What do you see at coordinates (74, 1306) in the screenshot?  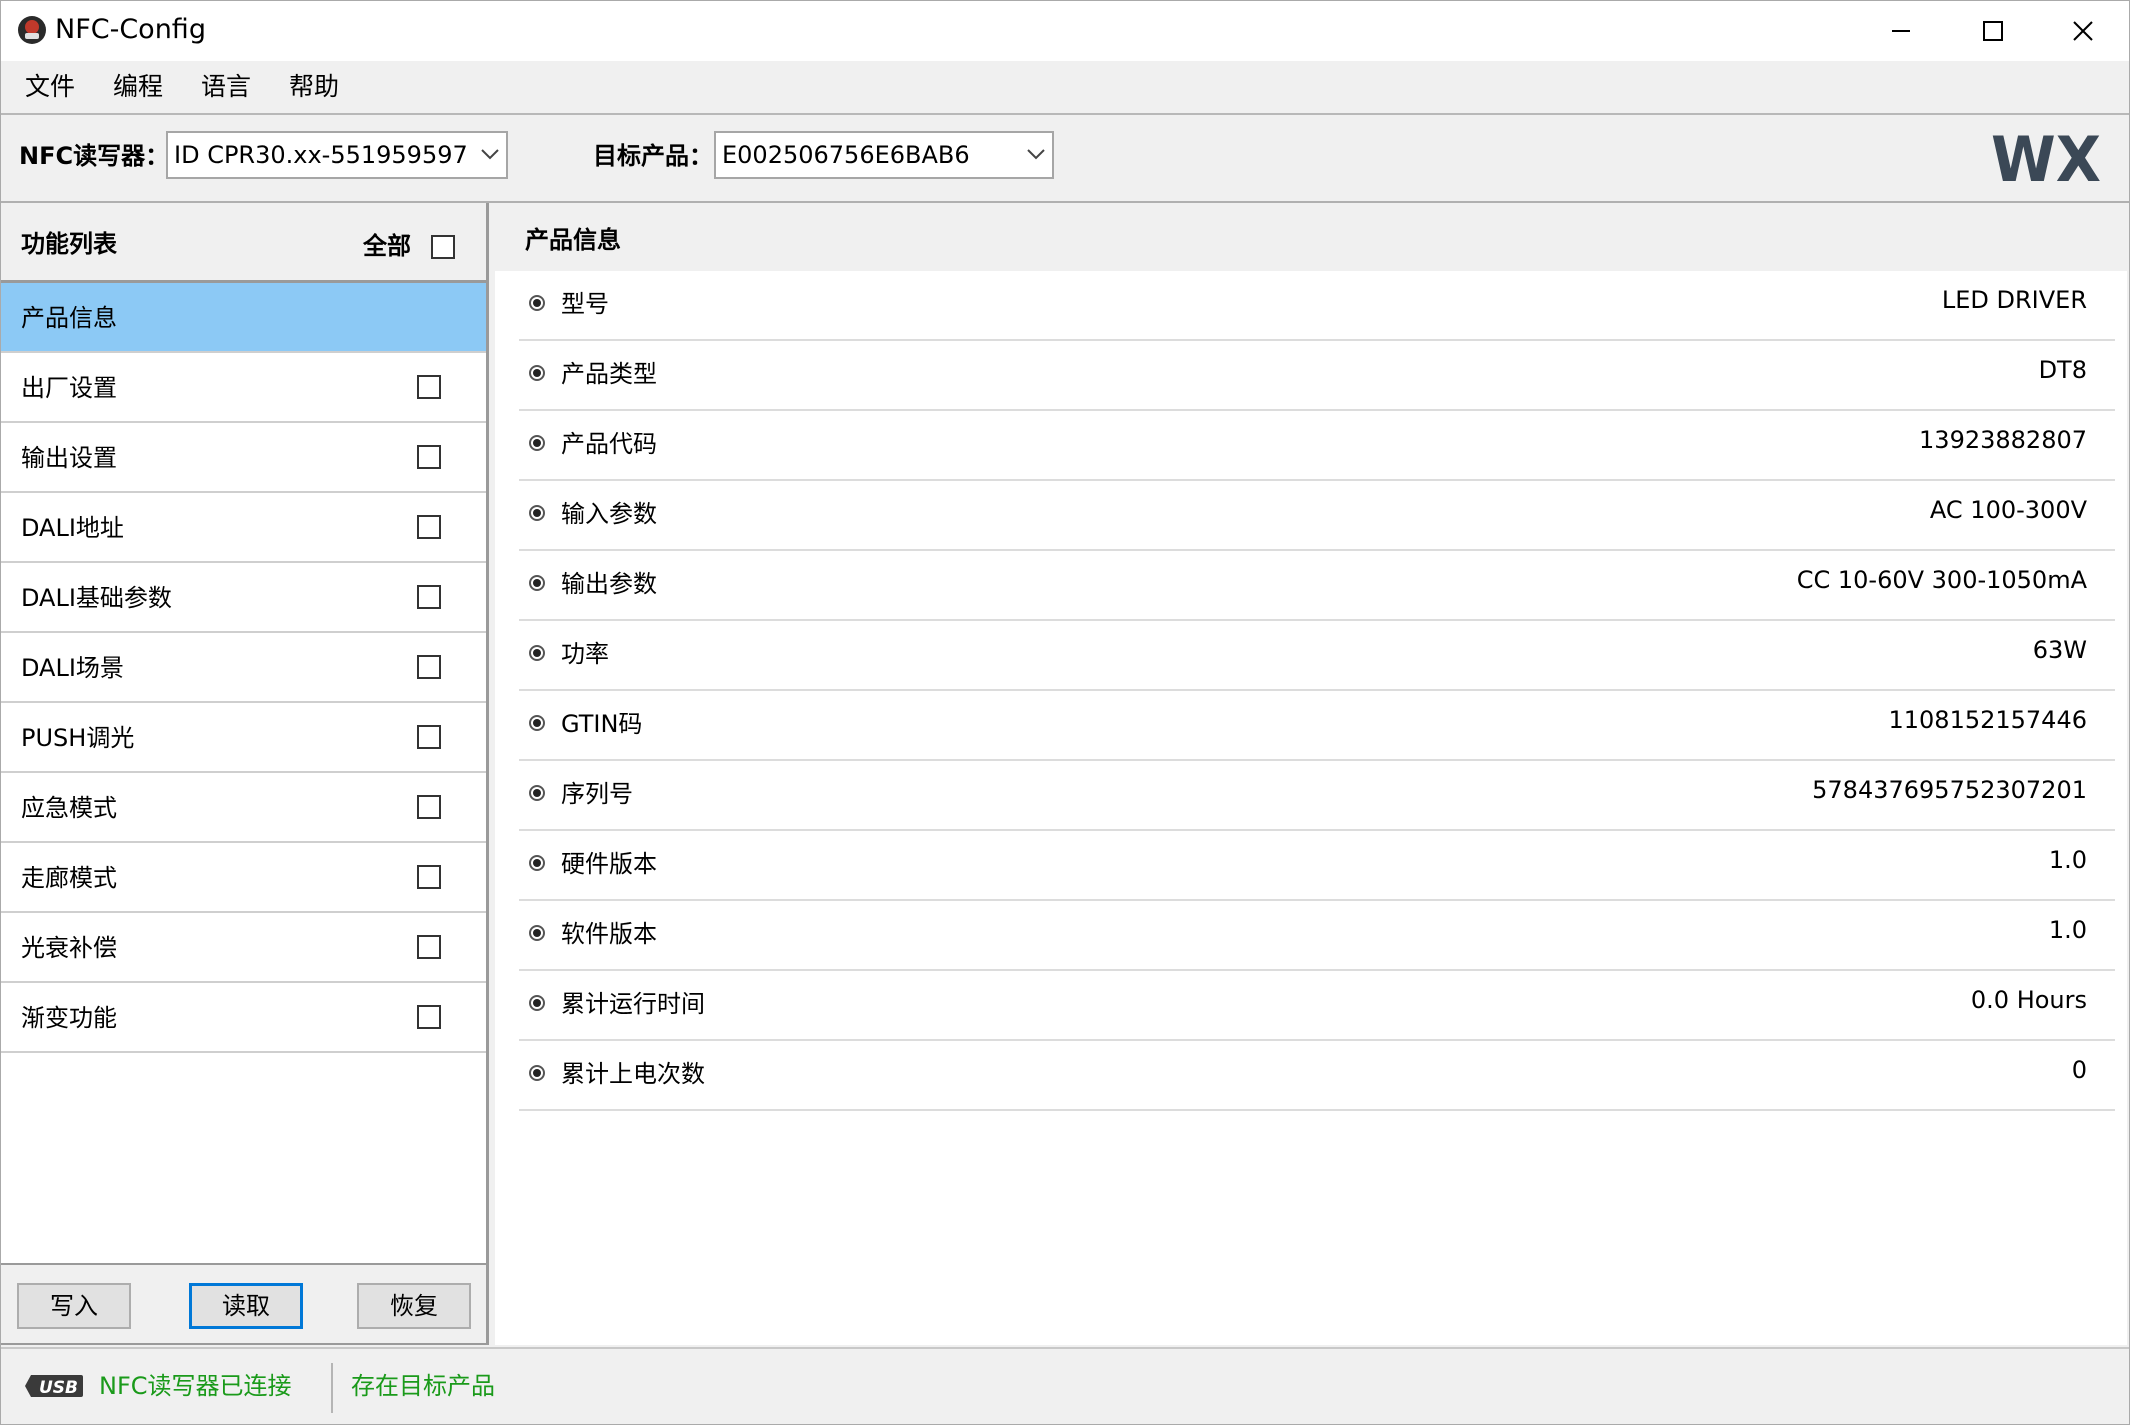 I see `write-button: 写入` at bounding box center [74, 1306].